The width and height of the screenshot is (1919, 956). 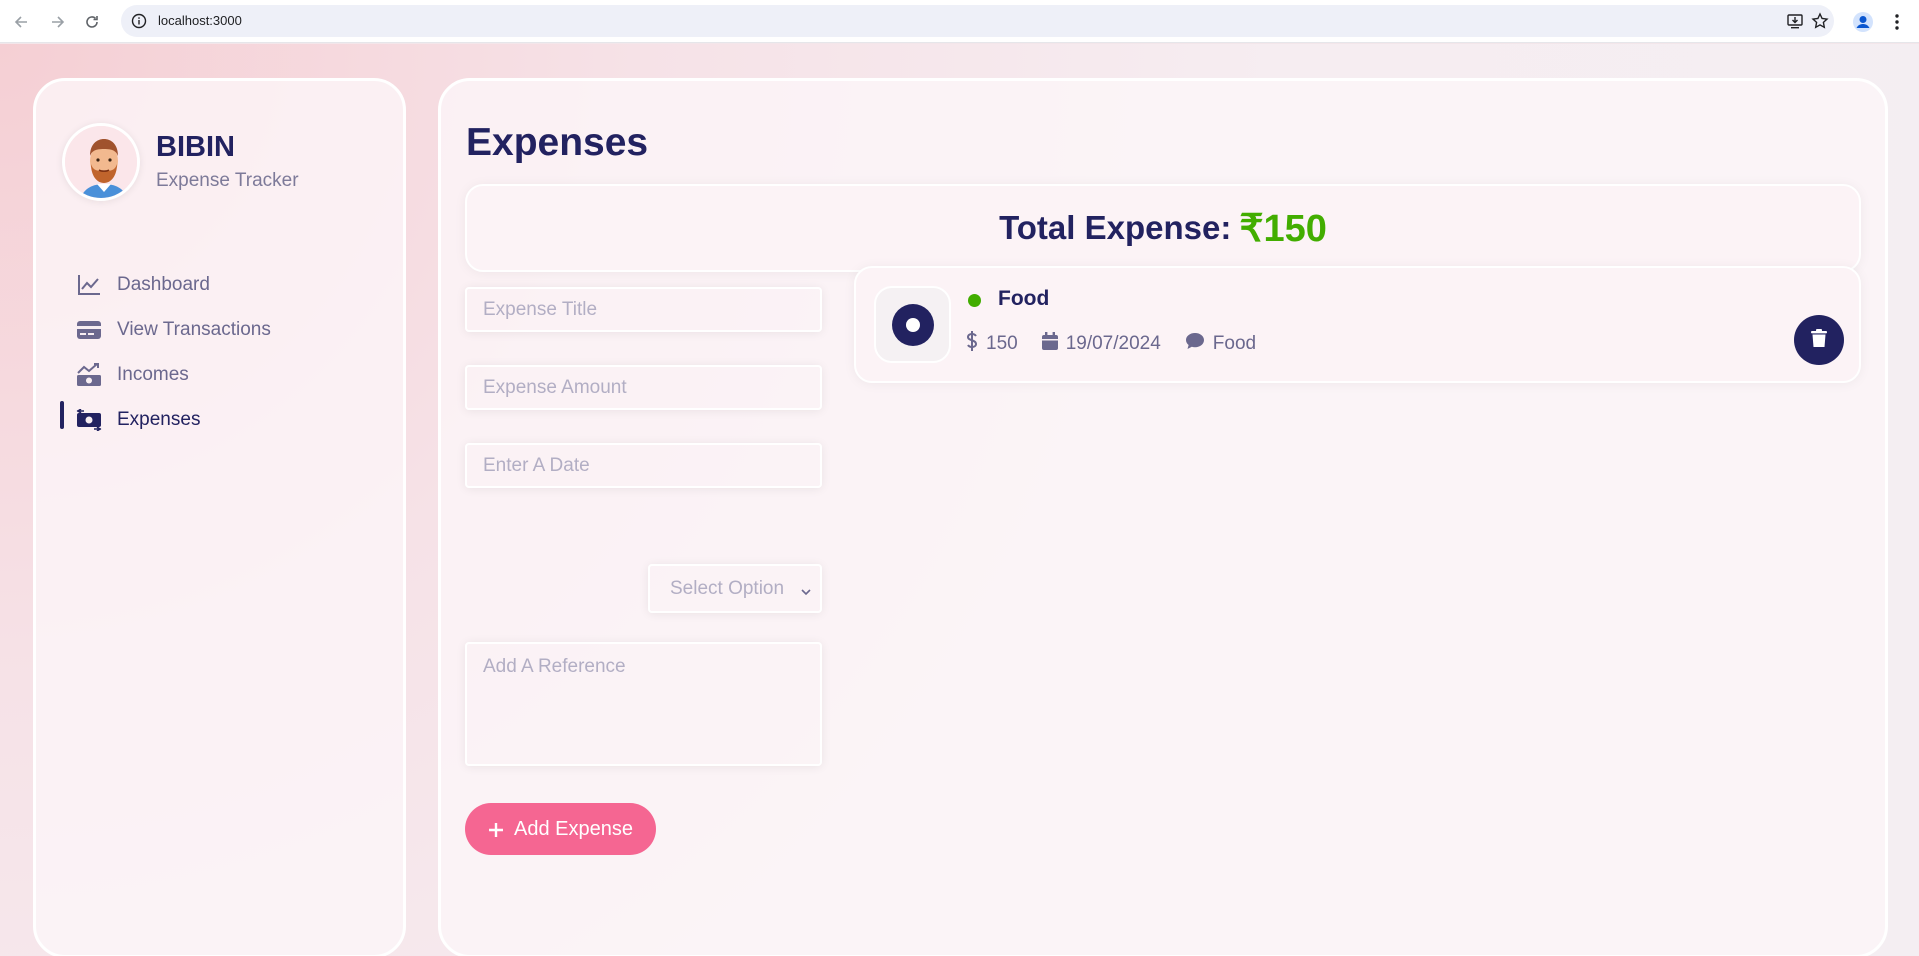 What do you see at coordinates (976, 344) in the screenshot?
I see `dollar-icon` at bounding box center [976, 344].